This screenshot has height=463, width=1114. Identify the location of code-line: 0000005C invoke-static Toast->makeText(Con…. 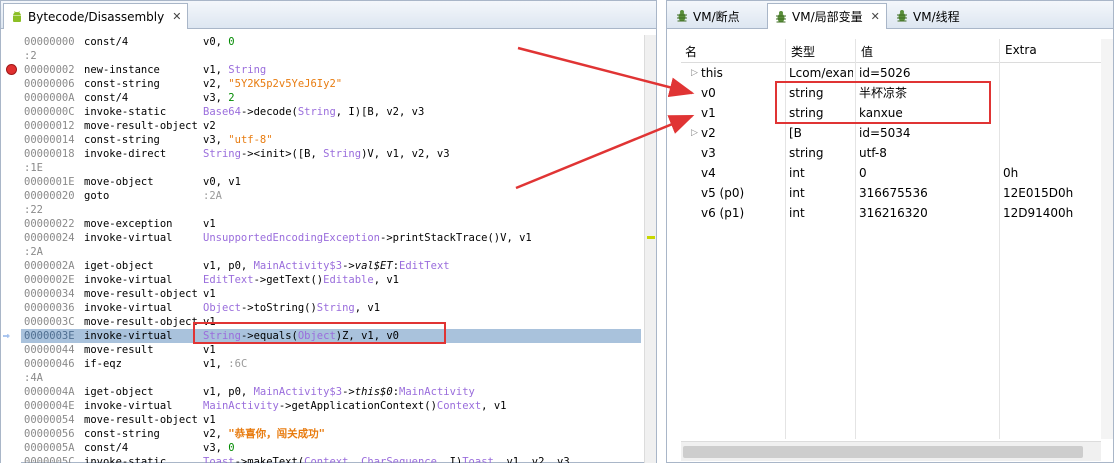
(331, 459).